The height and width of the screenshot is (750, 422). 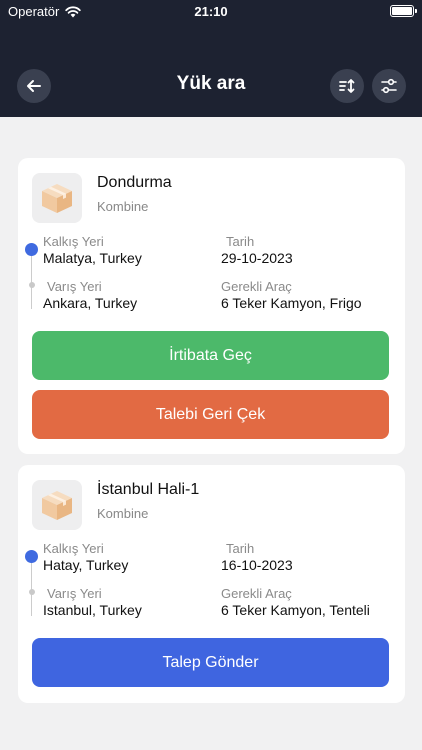 What do you see at coordinates (134, 182) in the screenshot?
I see `load-title: Dondurma` at bounding box center [134, 182].